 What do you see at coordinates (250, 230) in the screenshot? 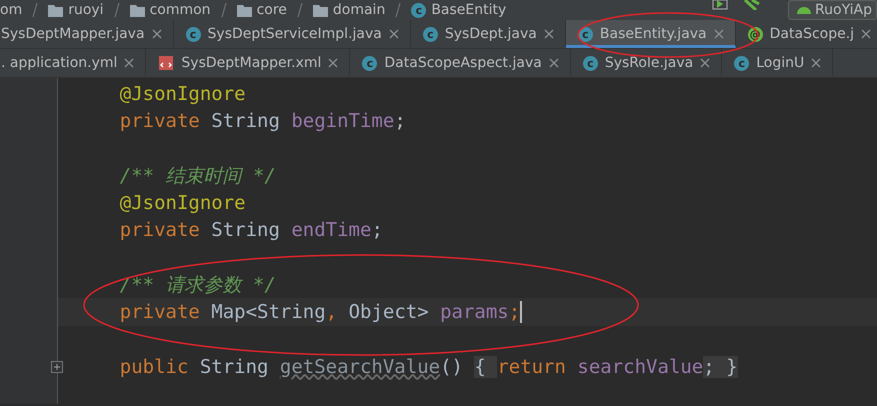
I see `code-line: private String endTime;` at bounding box center [250, 230].